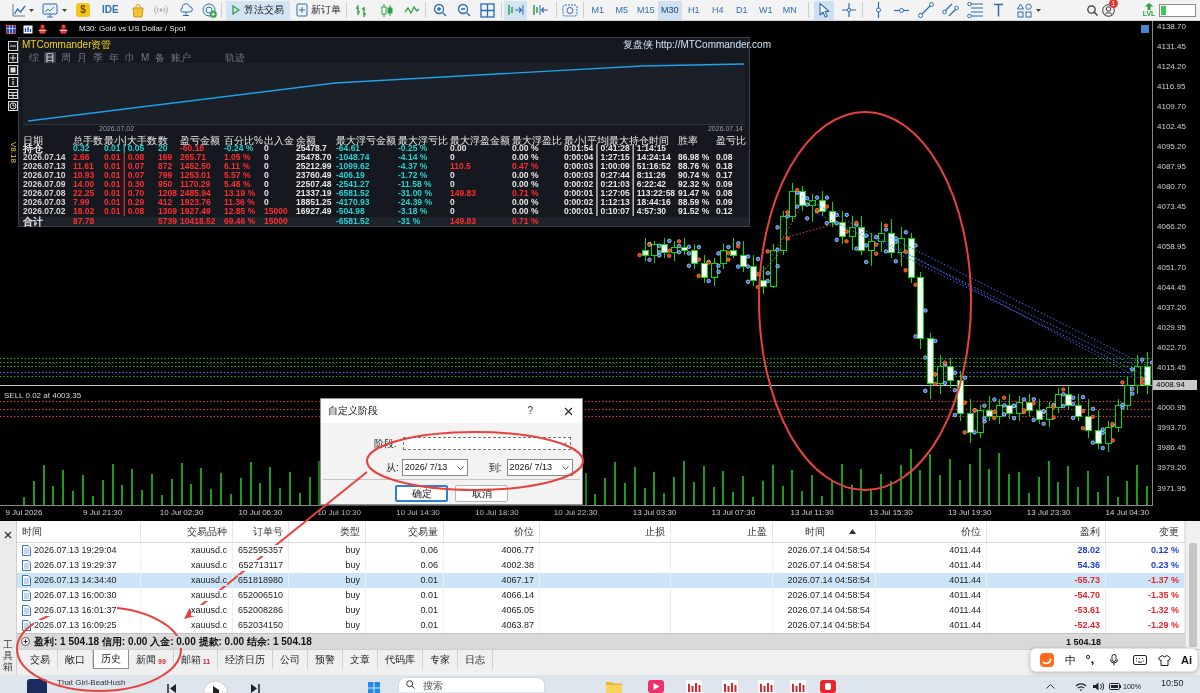  Describe the element at coordinates (693, 10) in the screenshot. I see `timeframe-button: H1` at that location.